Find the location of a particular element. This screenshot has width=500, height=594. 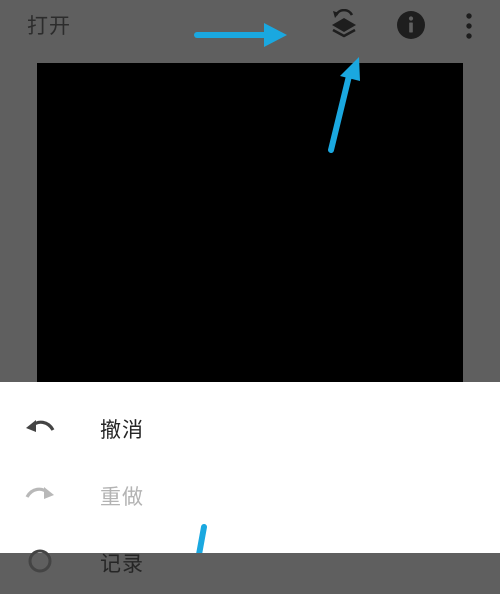

open-button: 打开 is located at coordinates (49, 25).